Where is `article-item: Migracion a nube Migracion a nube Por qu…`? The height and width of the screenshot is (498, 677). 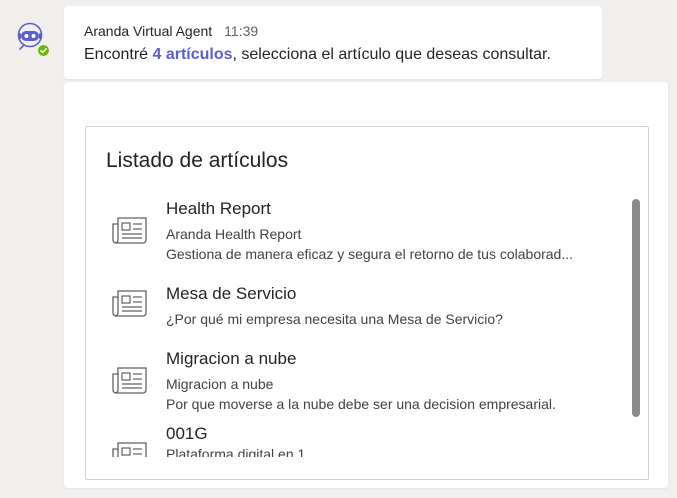
article-item: Migracion a nube Migracion a nube Por qu… is located at coordinates (356, 380).